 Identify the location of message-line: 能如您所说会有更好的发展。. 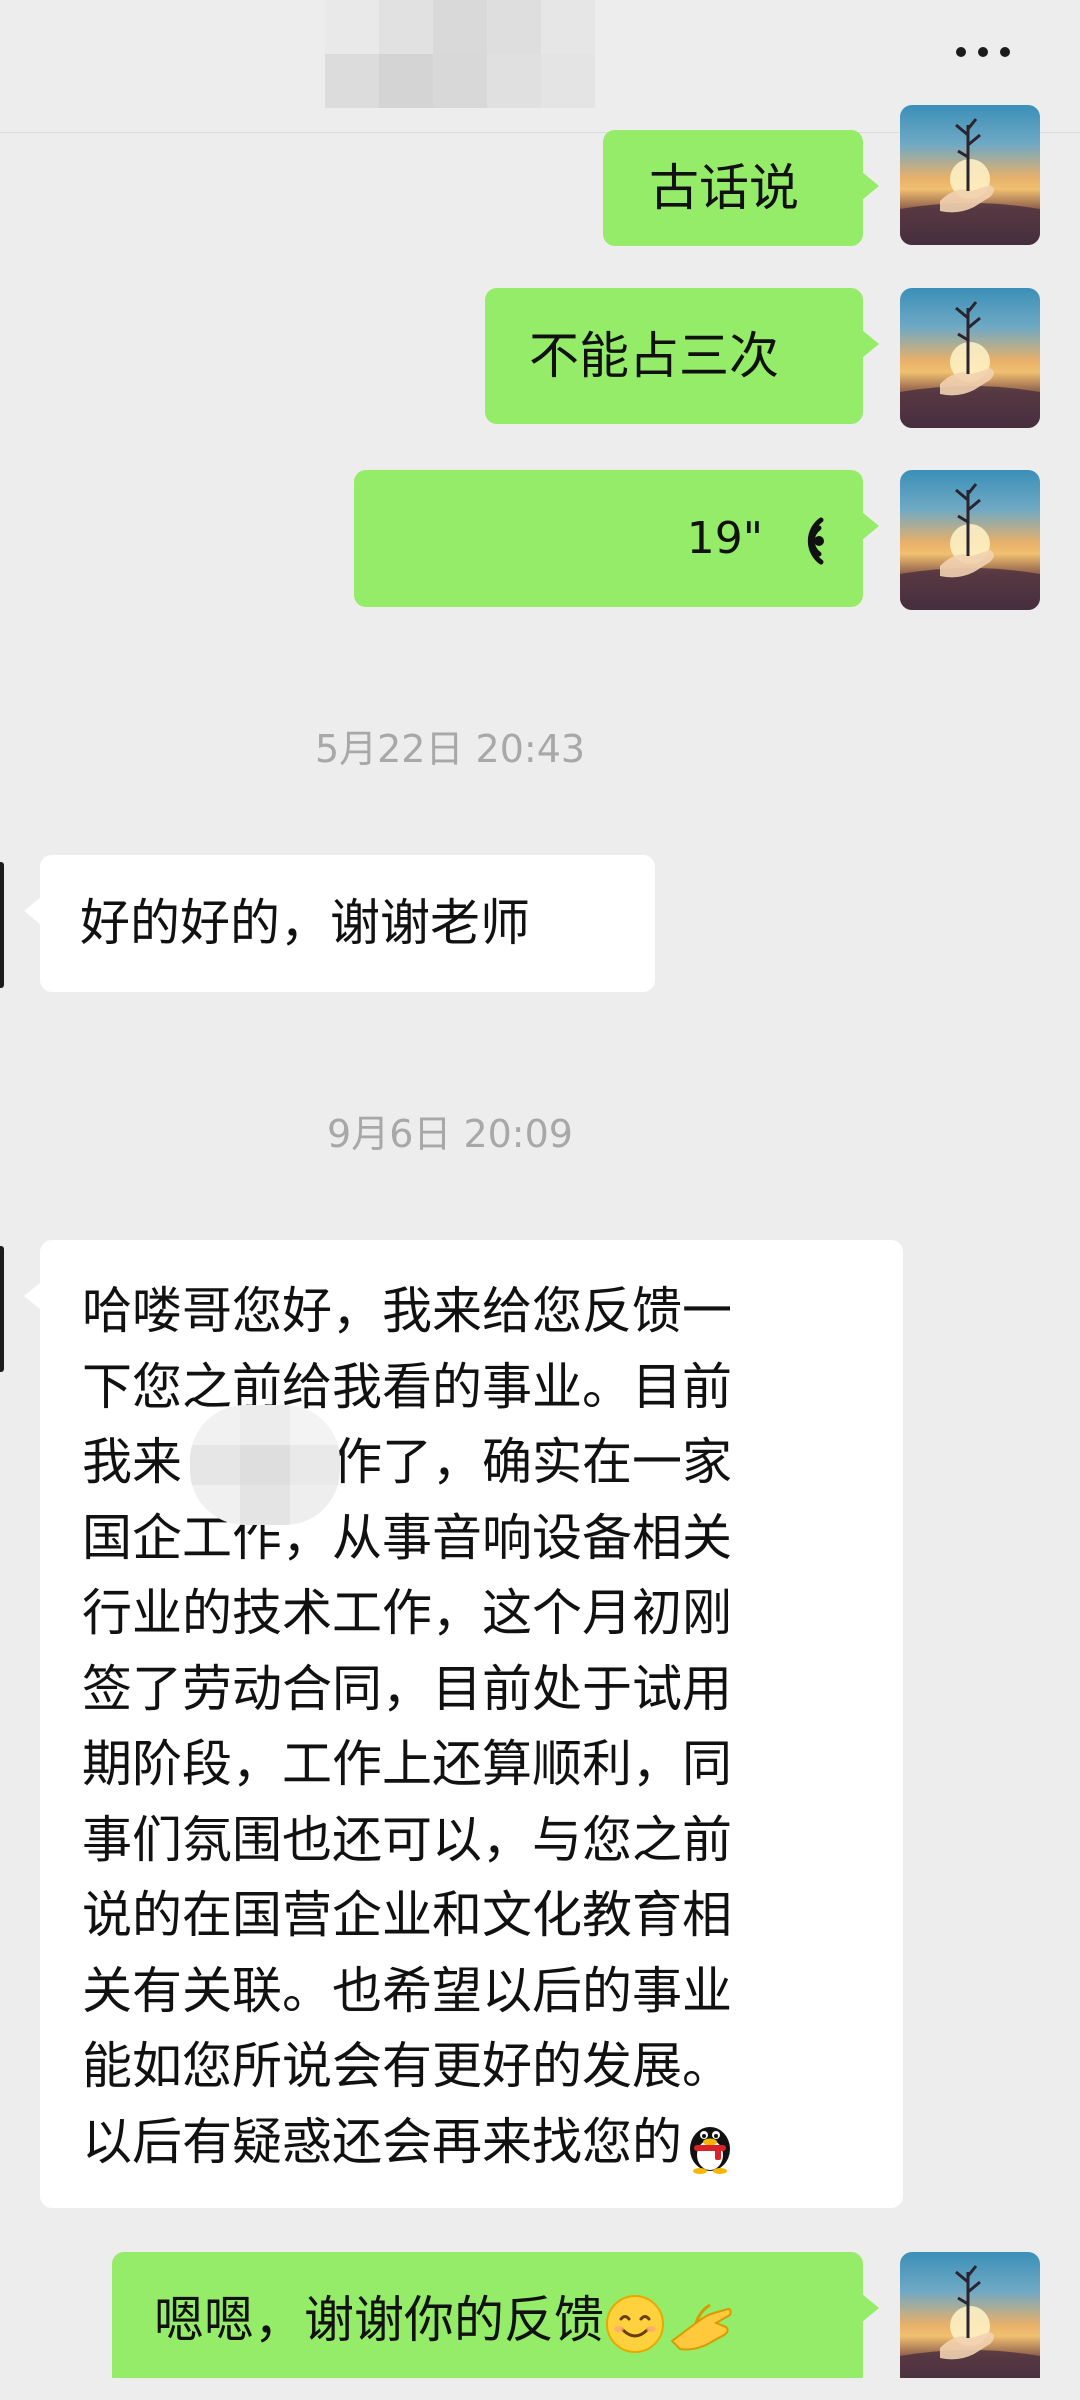
(407, 2066).